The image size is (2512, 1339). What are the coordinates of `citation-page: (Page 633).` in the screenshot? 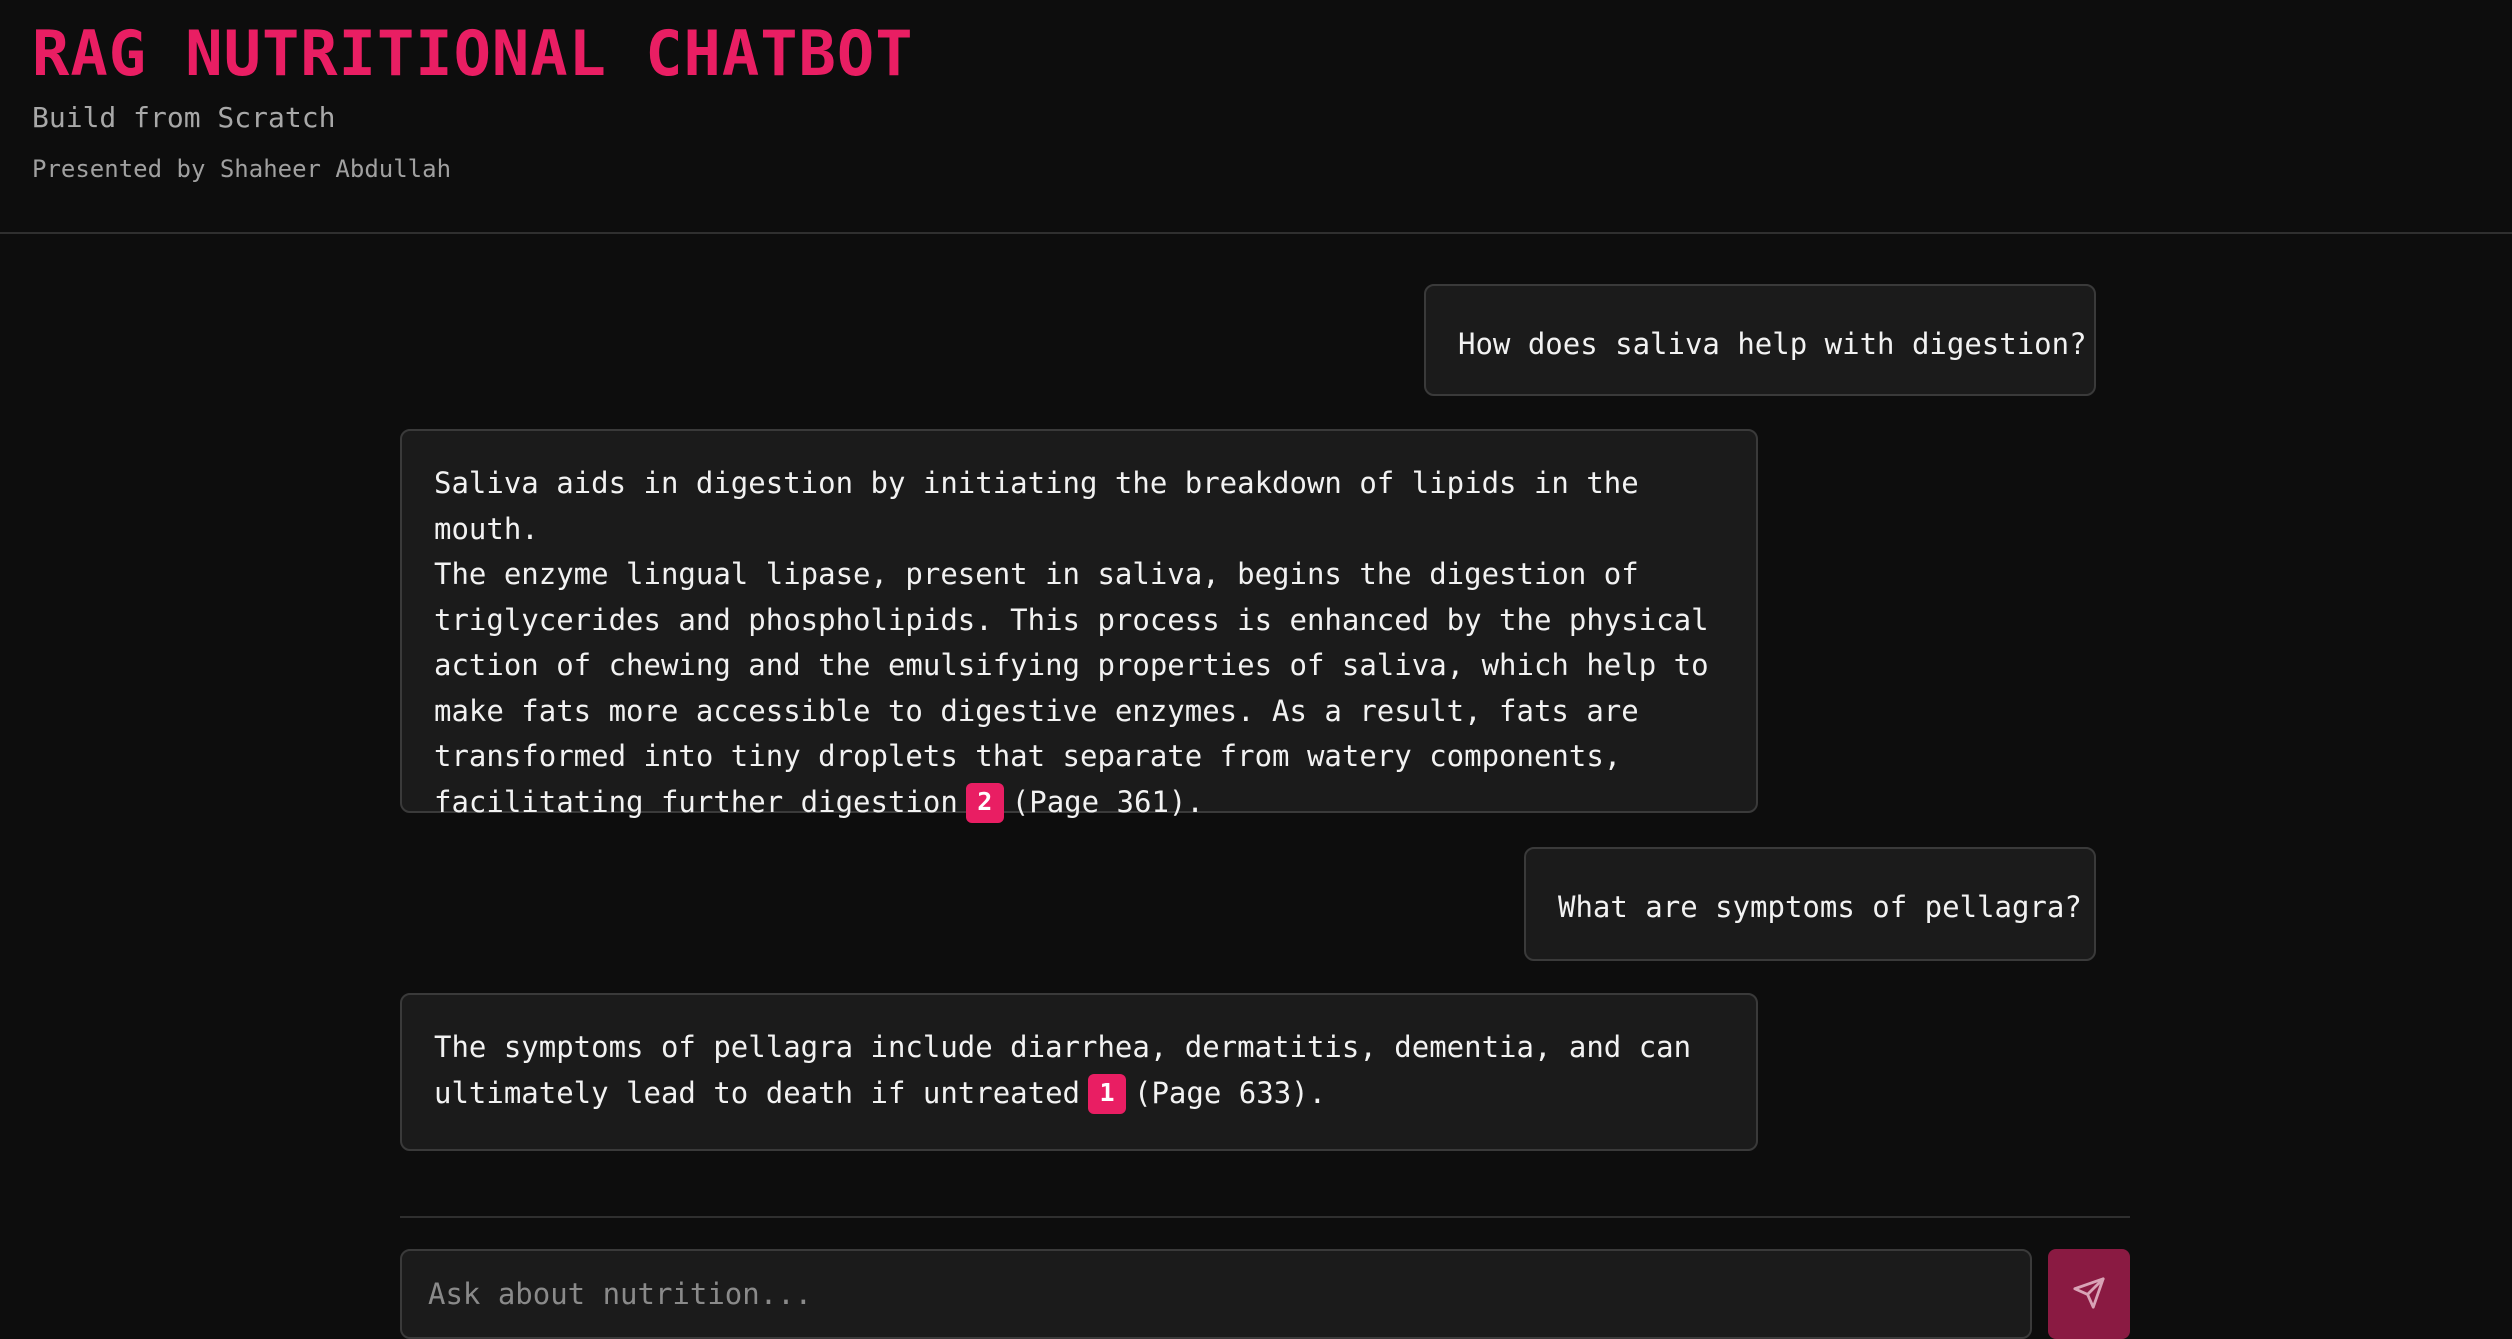 It's located at (1230, 1092).